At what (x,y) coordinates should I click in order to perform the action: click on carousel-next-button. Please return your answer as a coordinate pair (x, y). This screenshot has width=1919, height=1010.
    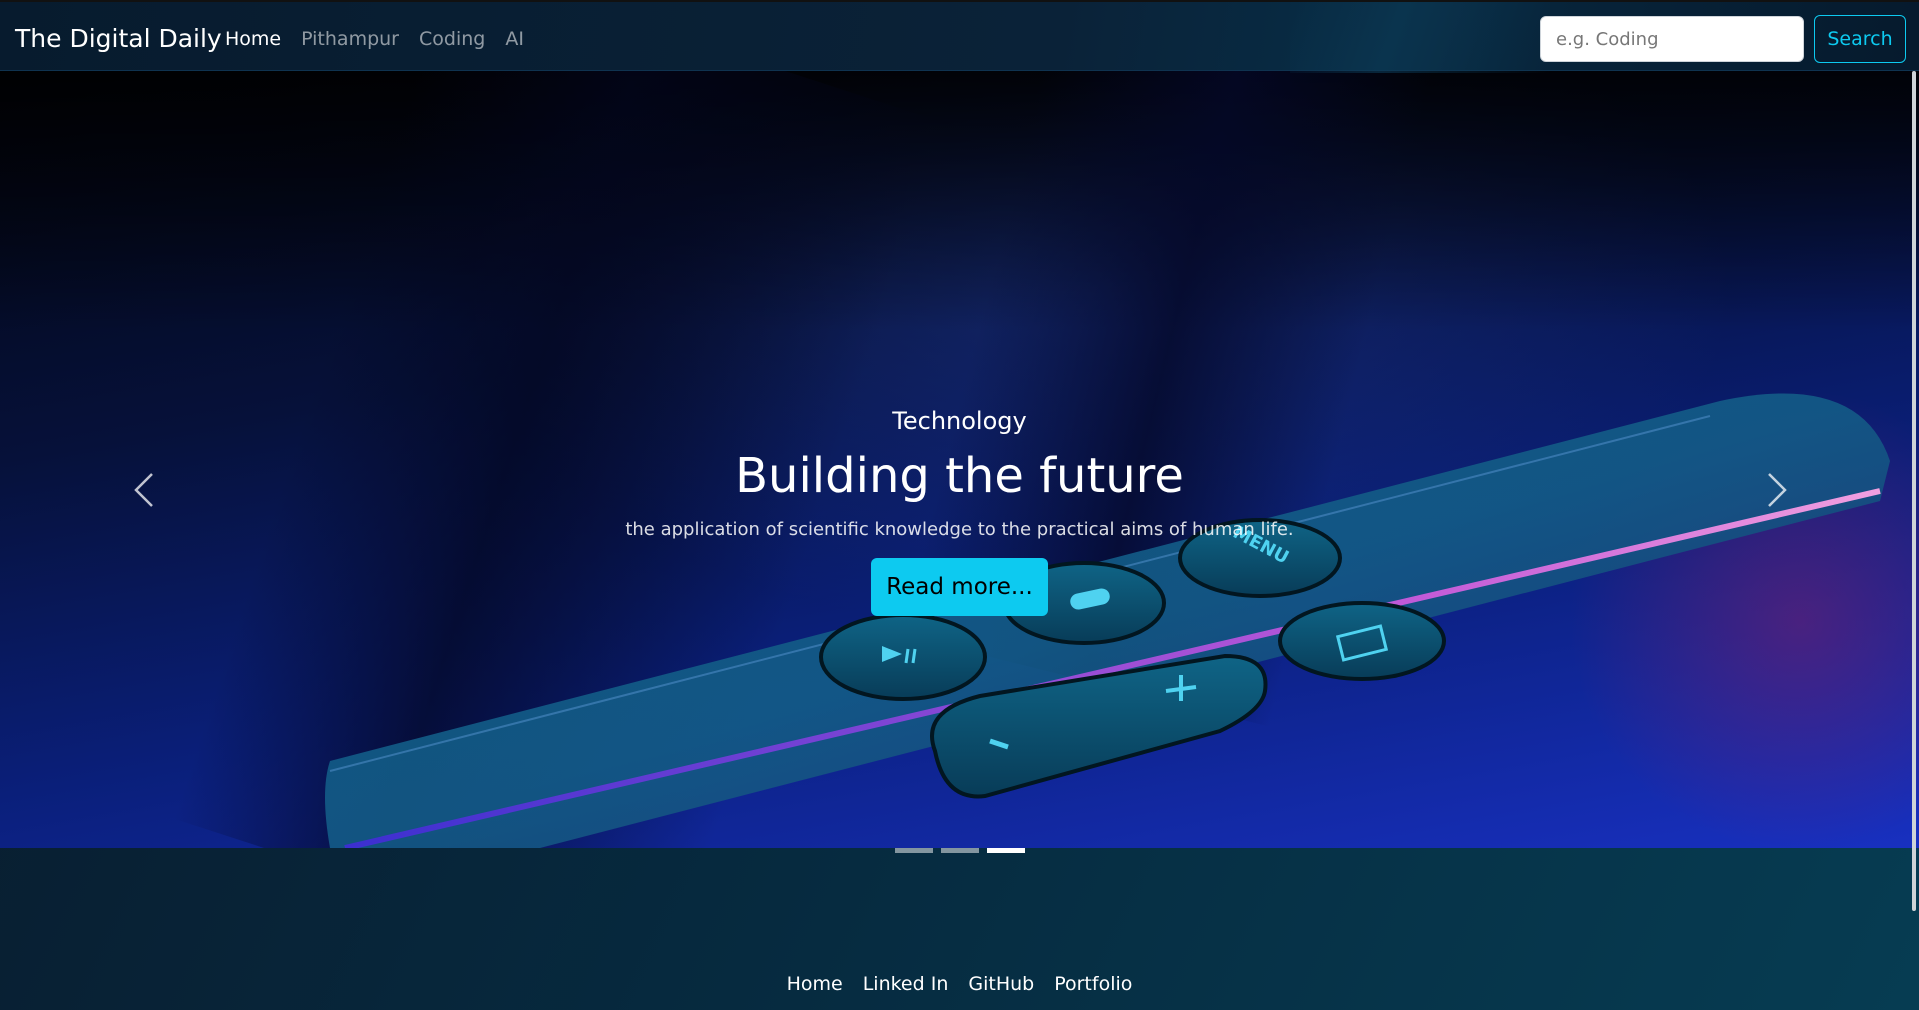
    Looking at the image, I should click on (1777, 490).